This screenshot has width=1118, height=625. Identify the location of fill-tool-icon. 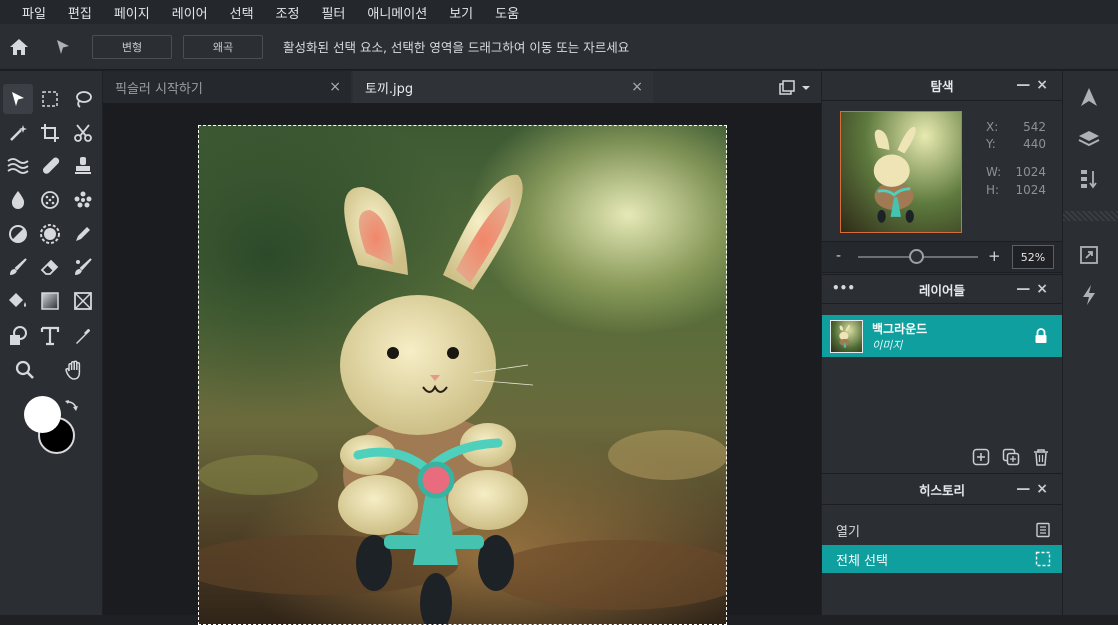
(18, 301).